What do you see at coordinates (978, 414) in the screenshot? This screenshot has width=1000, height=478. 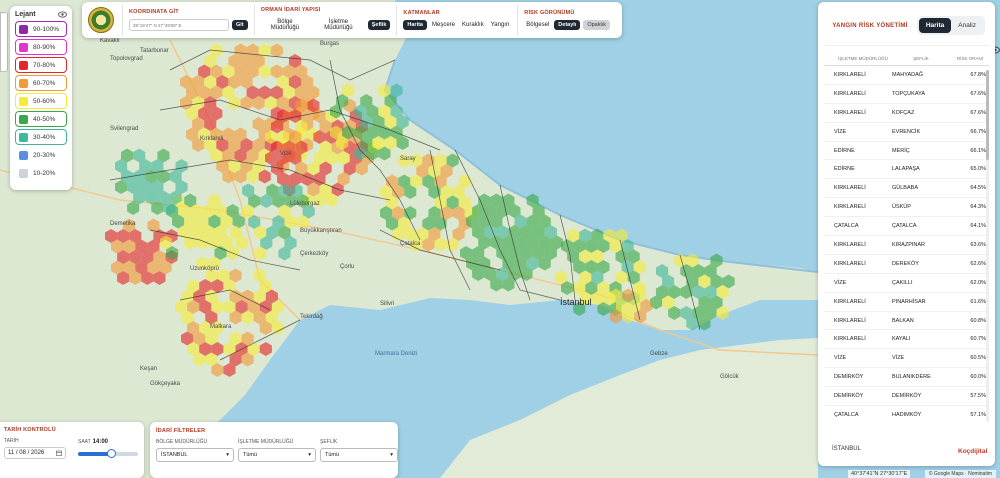 I see `cell-risk: 57.1%` at bounding box center [978, 414].